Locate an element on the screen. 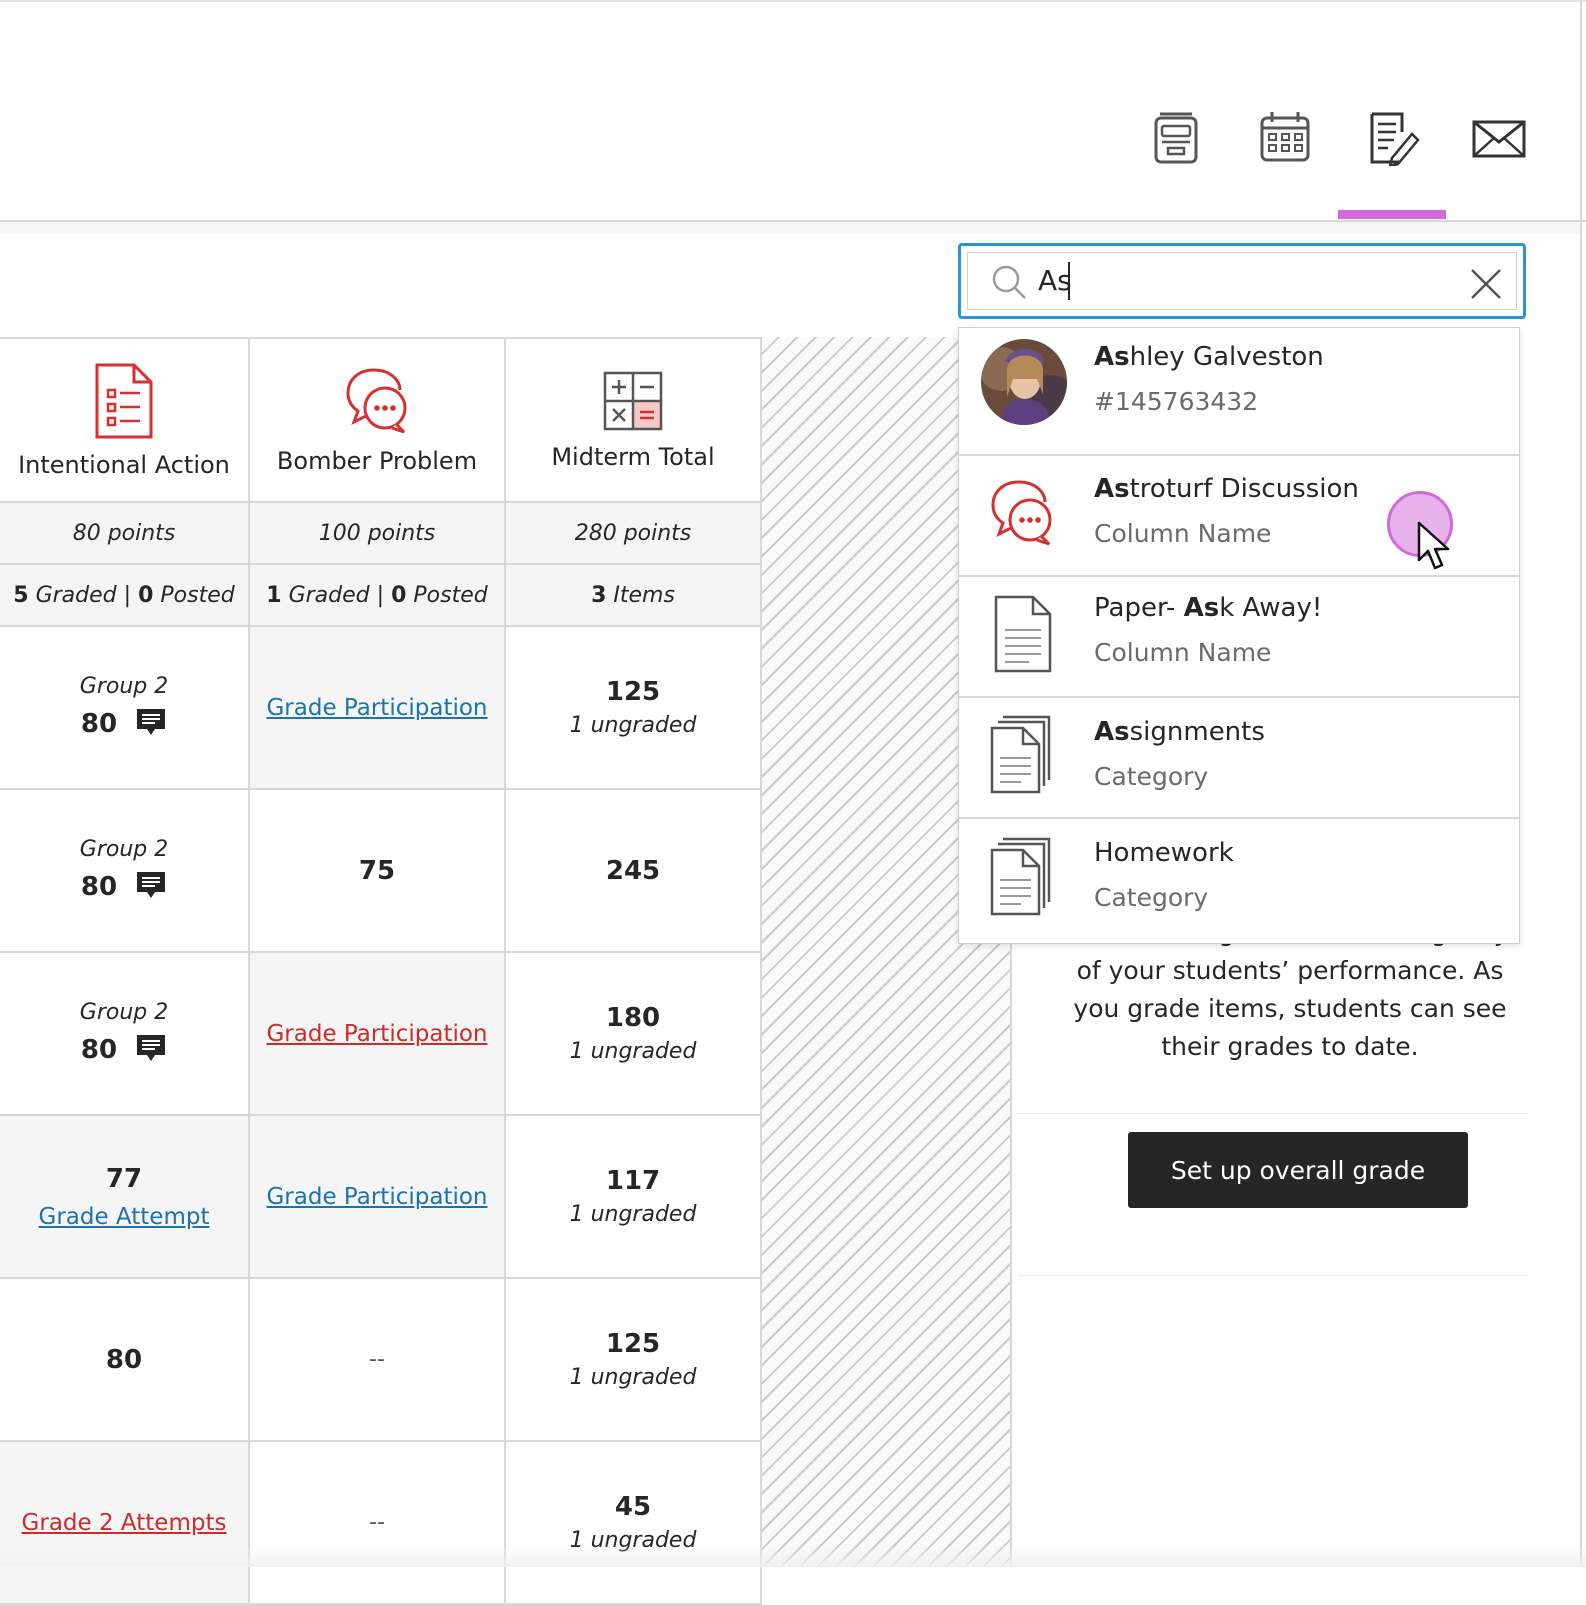 The height and width of the screenshot is (1605, 1586). grade-cell: 75 is located at coordinates (378, 871).